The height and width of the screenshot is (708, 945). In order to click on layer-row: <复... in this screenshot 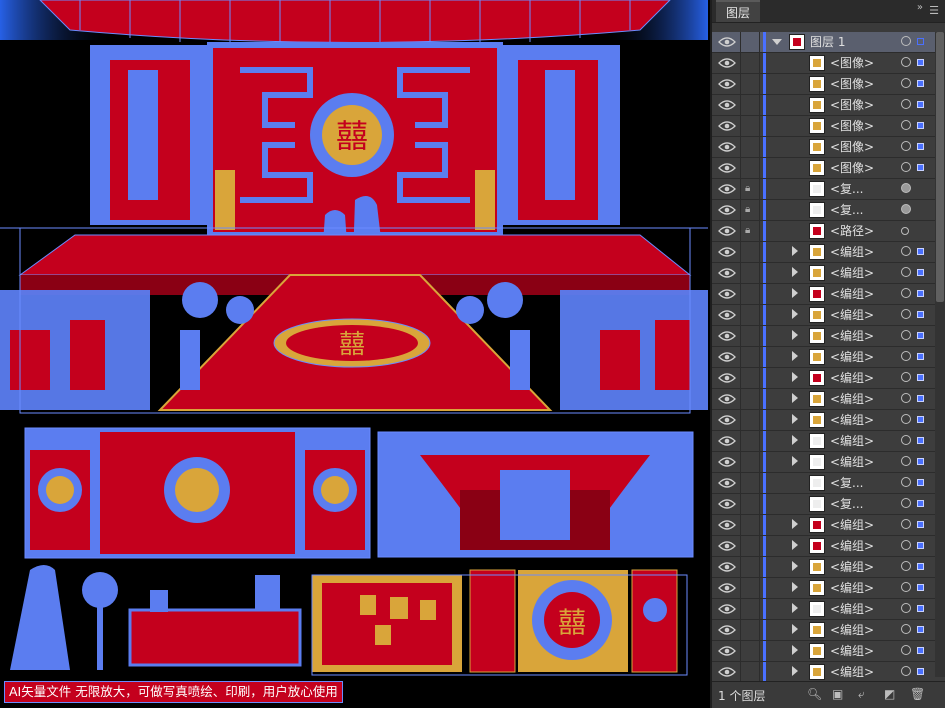, I will do `click(828, 504)`.